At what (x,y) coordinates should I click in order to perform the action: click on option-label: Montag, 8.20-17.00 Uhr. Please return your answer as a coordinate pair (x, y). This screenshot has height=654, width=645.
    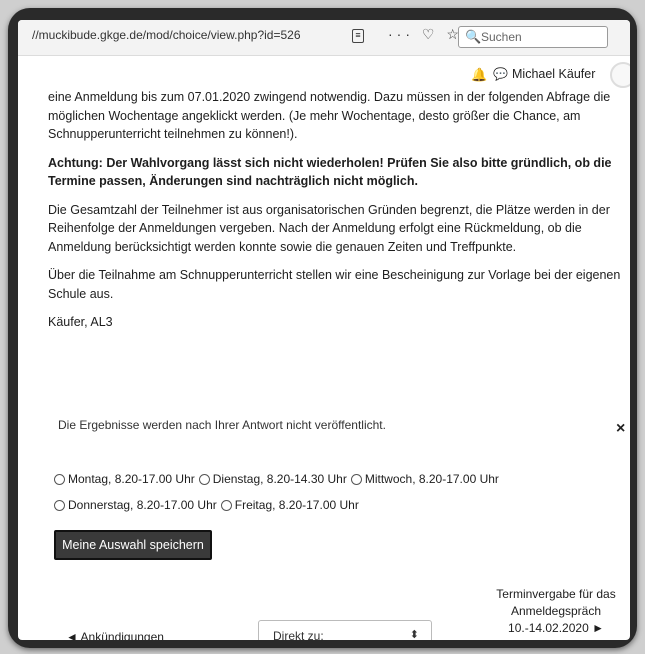
    Looking at the image, I should click on (131, 479).